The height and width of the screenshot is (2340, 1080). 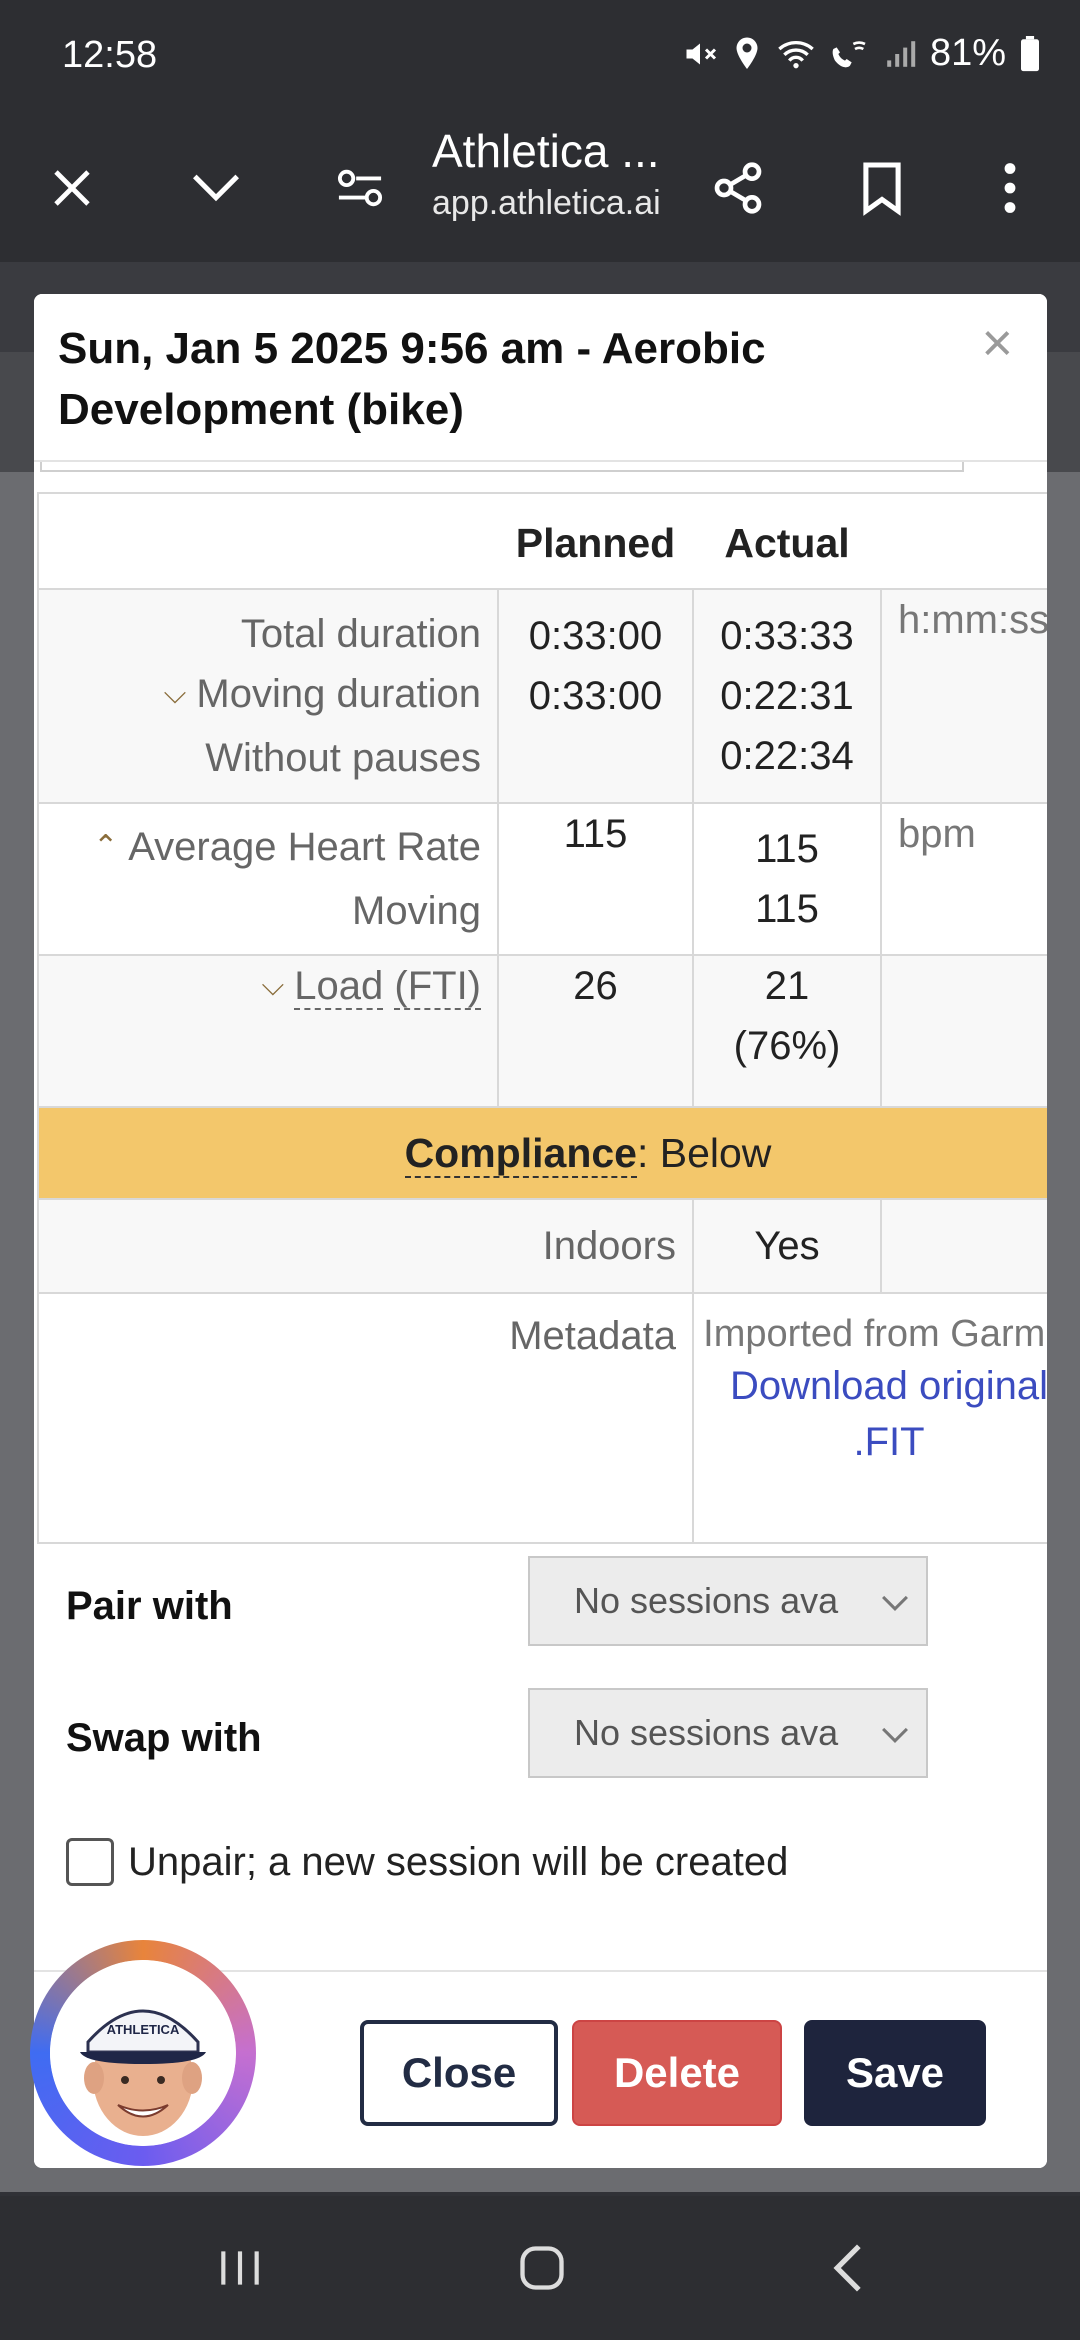 I want to click on wifi-icon, so click(x=796, y=54).